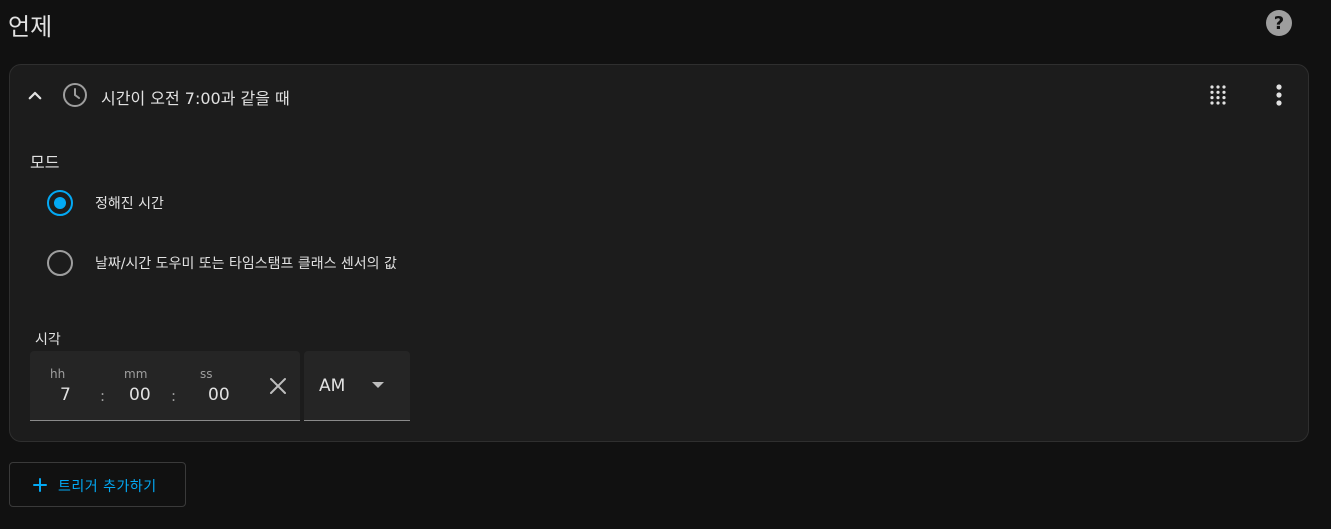 The width and height of the screenshot is (1331, 529). What do you see at coordinates (195, 98) in the screenshot?
I see `trigger-title: 시간이 오전 7:00과 같을 때` at bounding box center [195, 98].